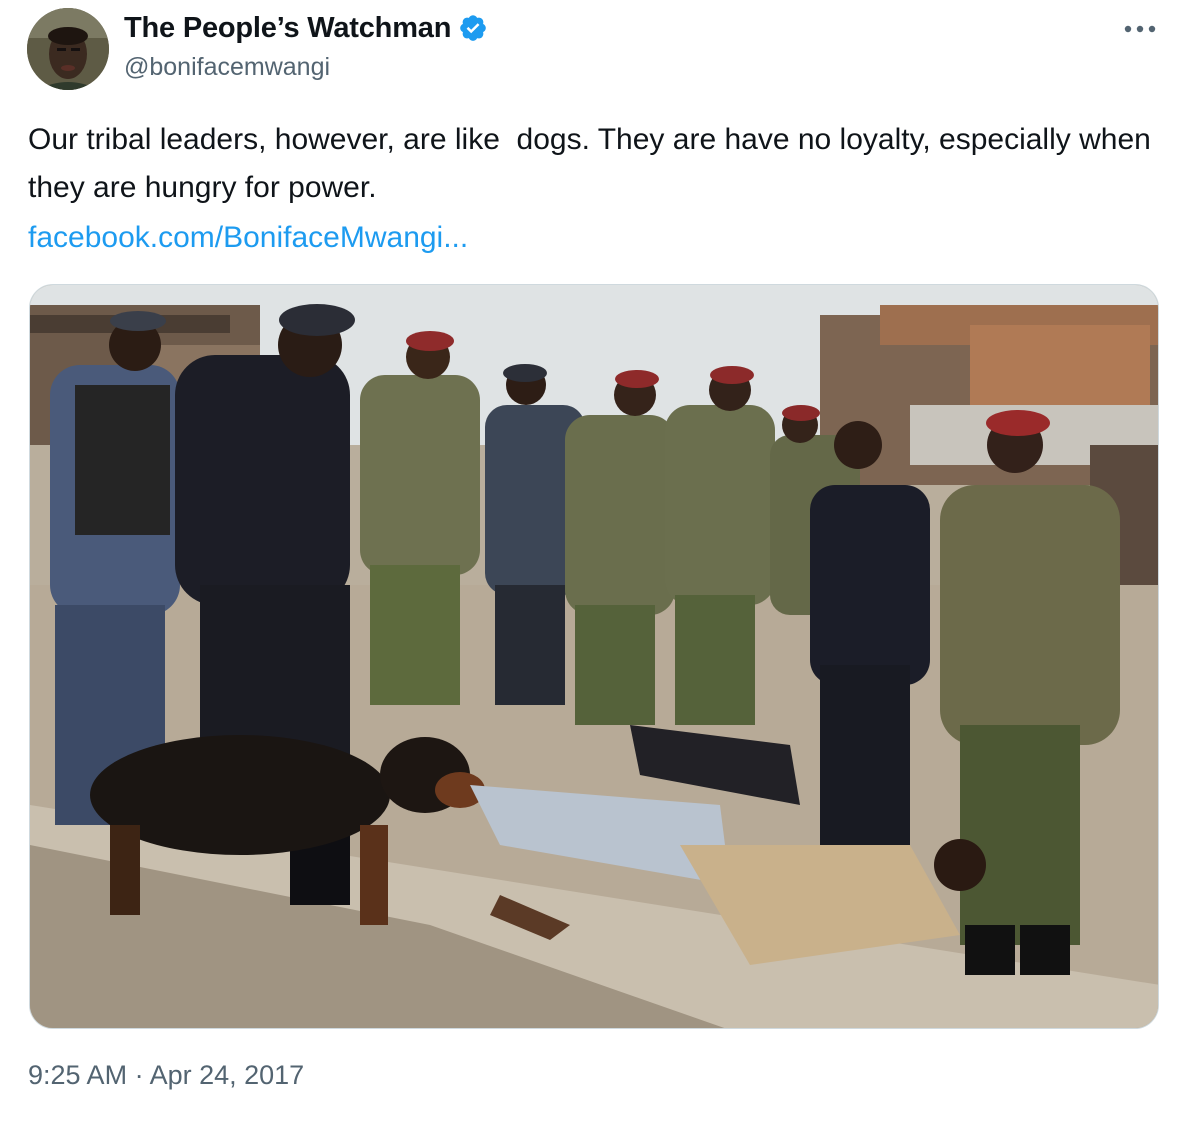  What do you see at coordinates (1140, 29) in the screenshot?
I see `more-options-icon` at bounding box center [1140, 29].